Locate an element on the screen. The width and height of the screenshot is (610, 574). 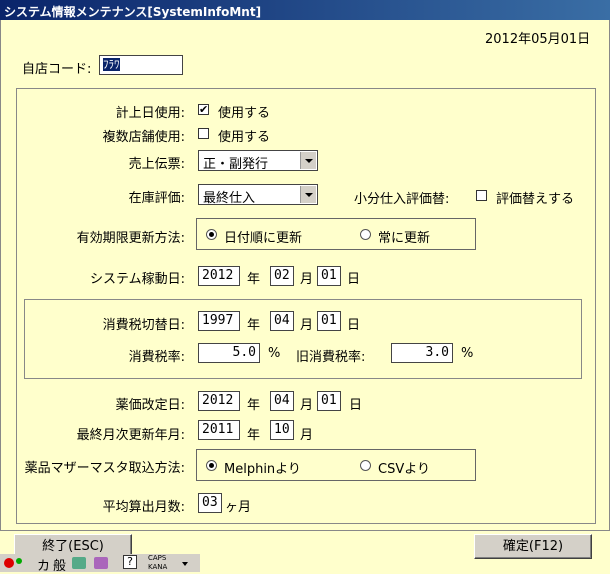
small-purchase-option: 評価替えする is located at coordinates (535, 197).